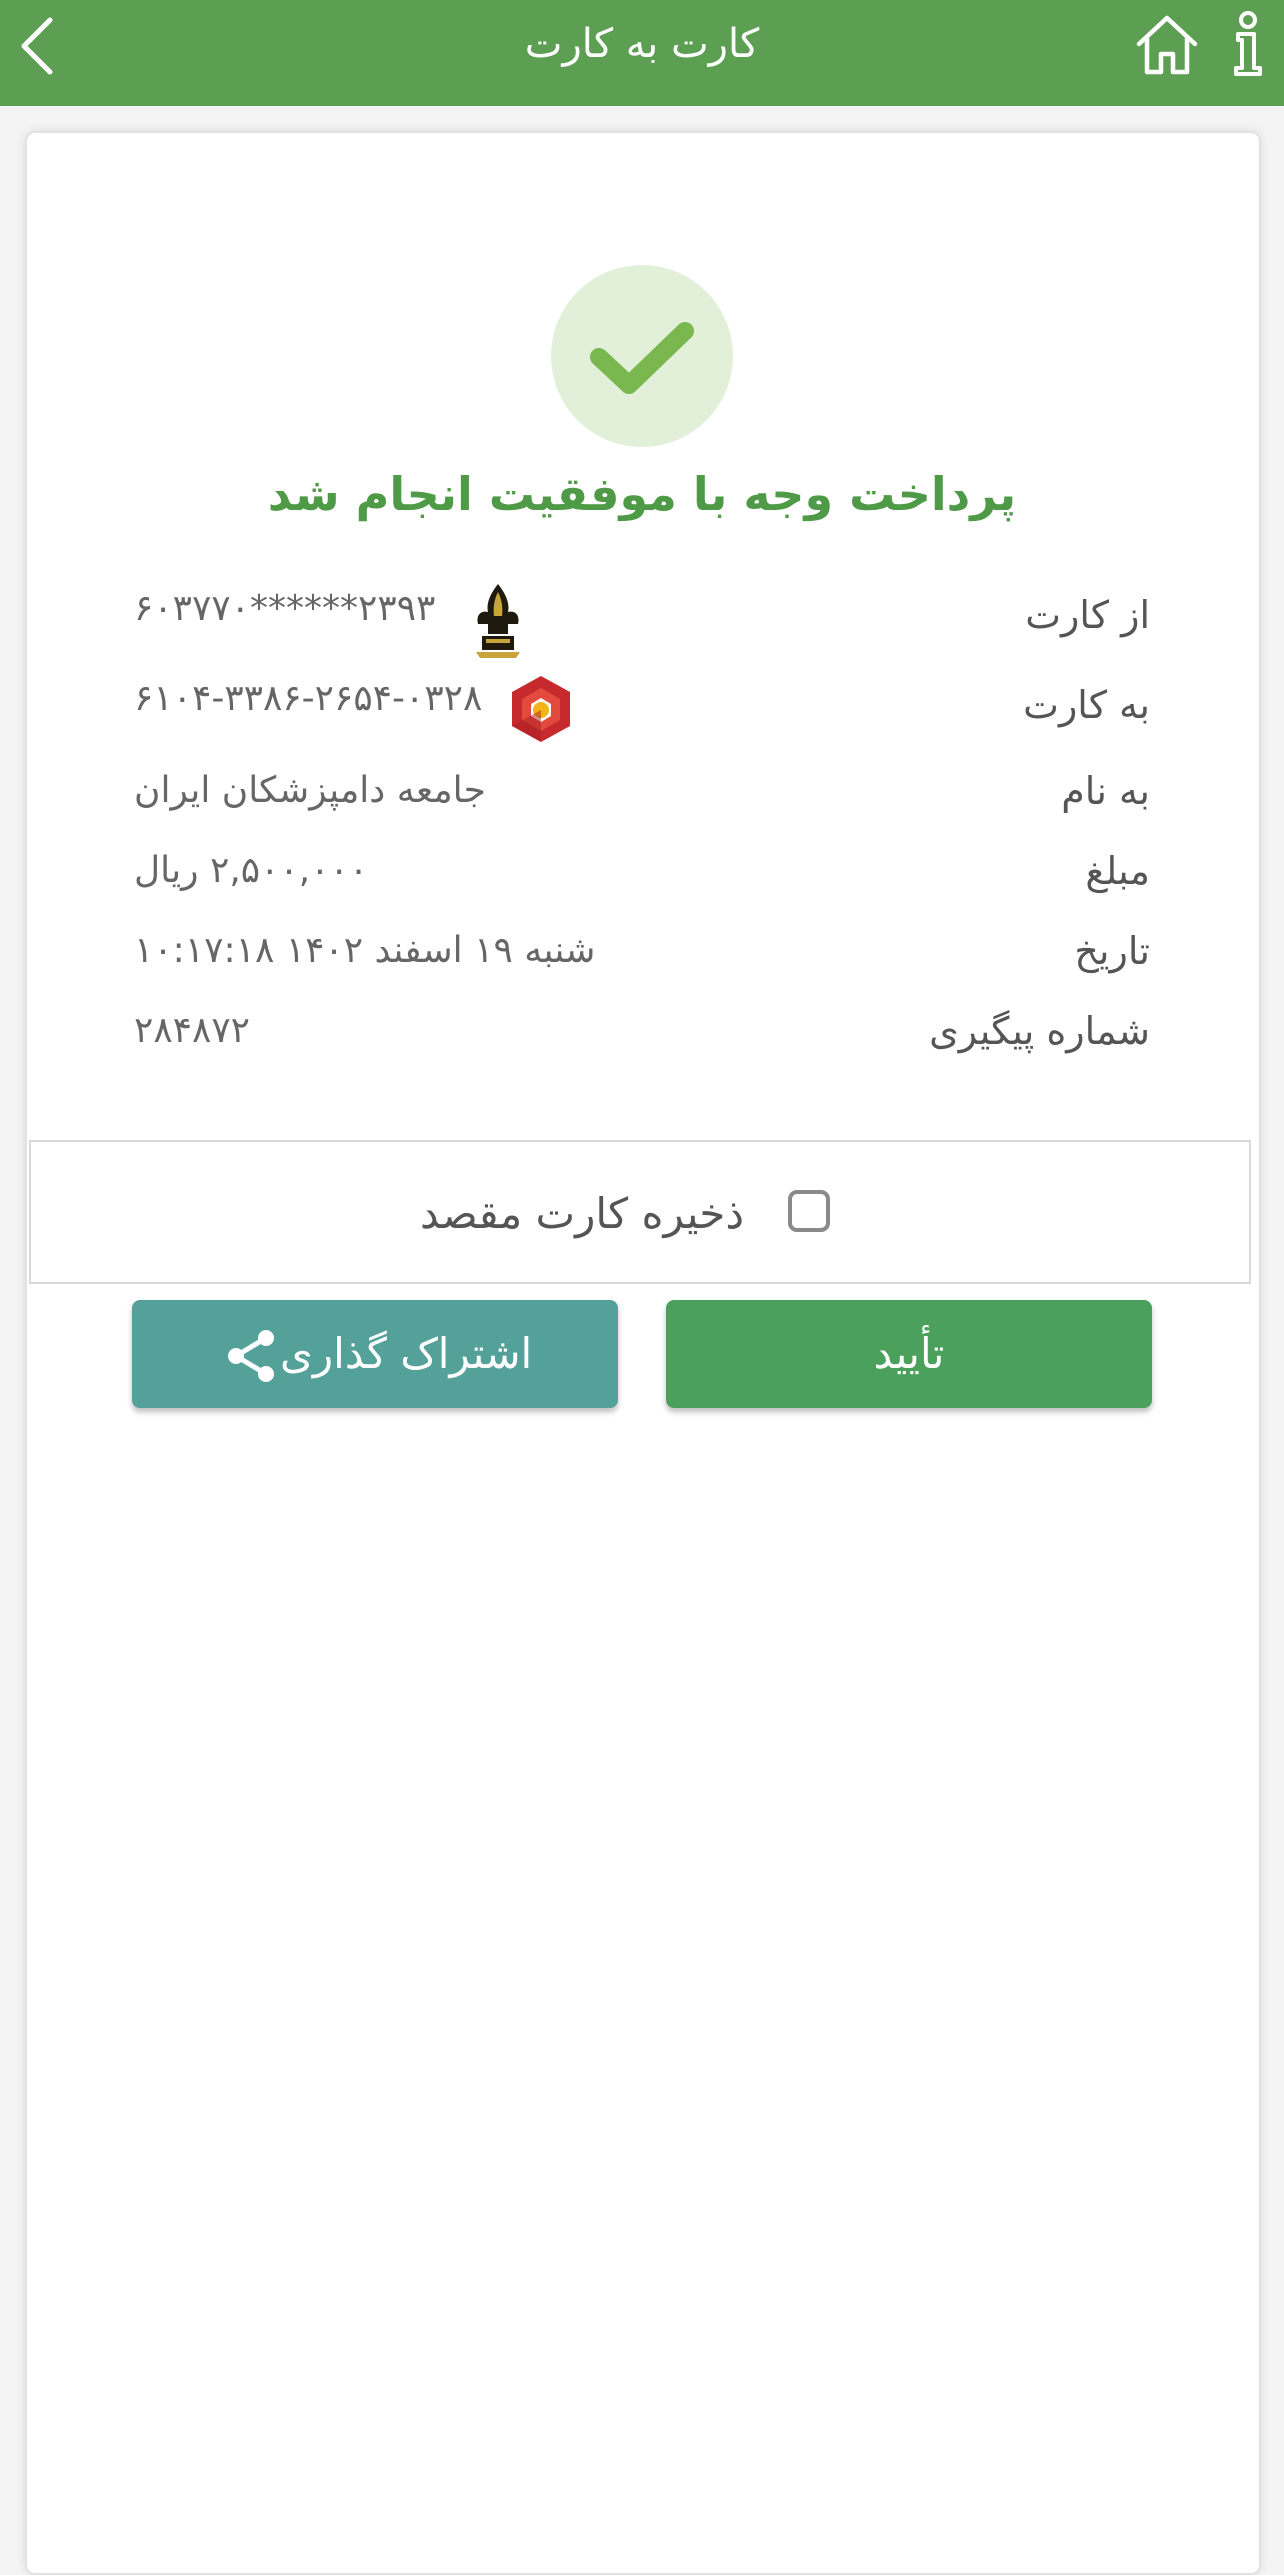  I want to click on to-card-value: ۶۱۰۴-۳۳۸۶-۲۶۵۴-۰۳۲۸, so click(308, 698).